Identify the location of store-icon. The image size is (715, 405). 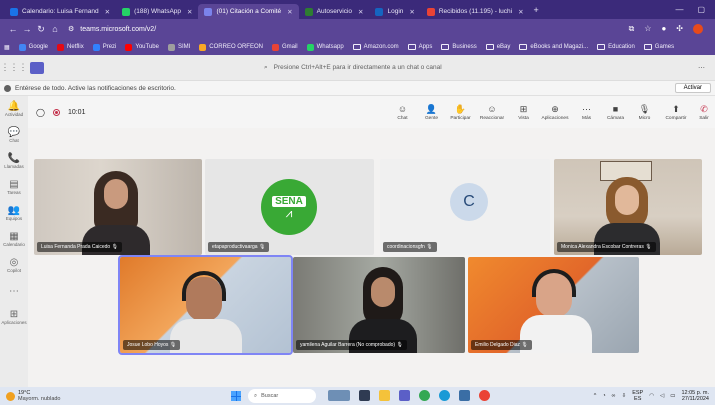
(464, 395).